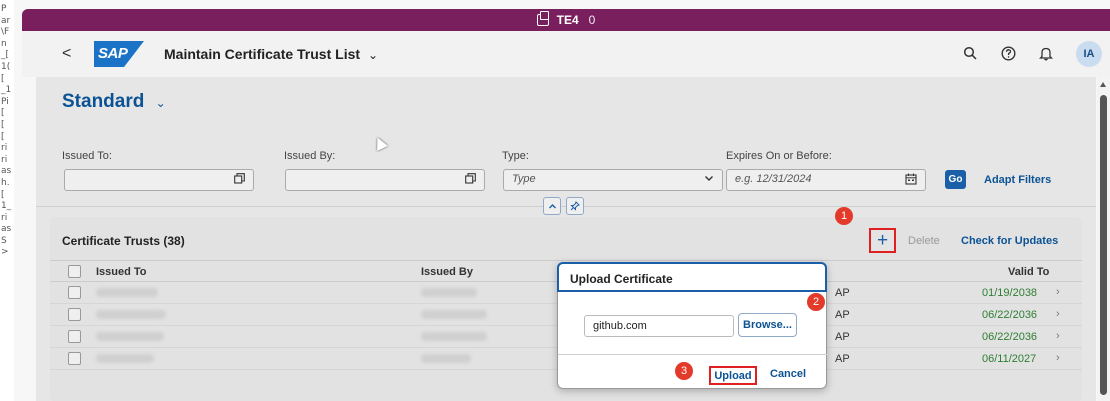  What do you see at coordinates (1036, 54) in the screenshot?
I see `shell-actions: IA` at bounding box center [1036, 54].